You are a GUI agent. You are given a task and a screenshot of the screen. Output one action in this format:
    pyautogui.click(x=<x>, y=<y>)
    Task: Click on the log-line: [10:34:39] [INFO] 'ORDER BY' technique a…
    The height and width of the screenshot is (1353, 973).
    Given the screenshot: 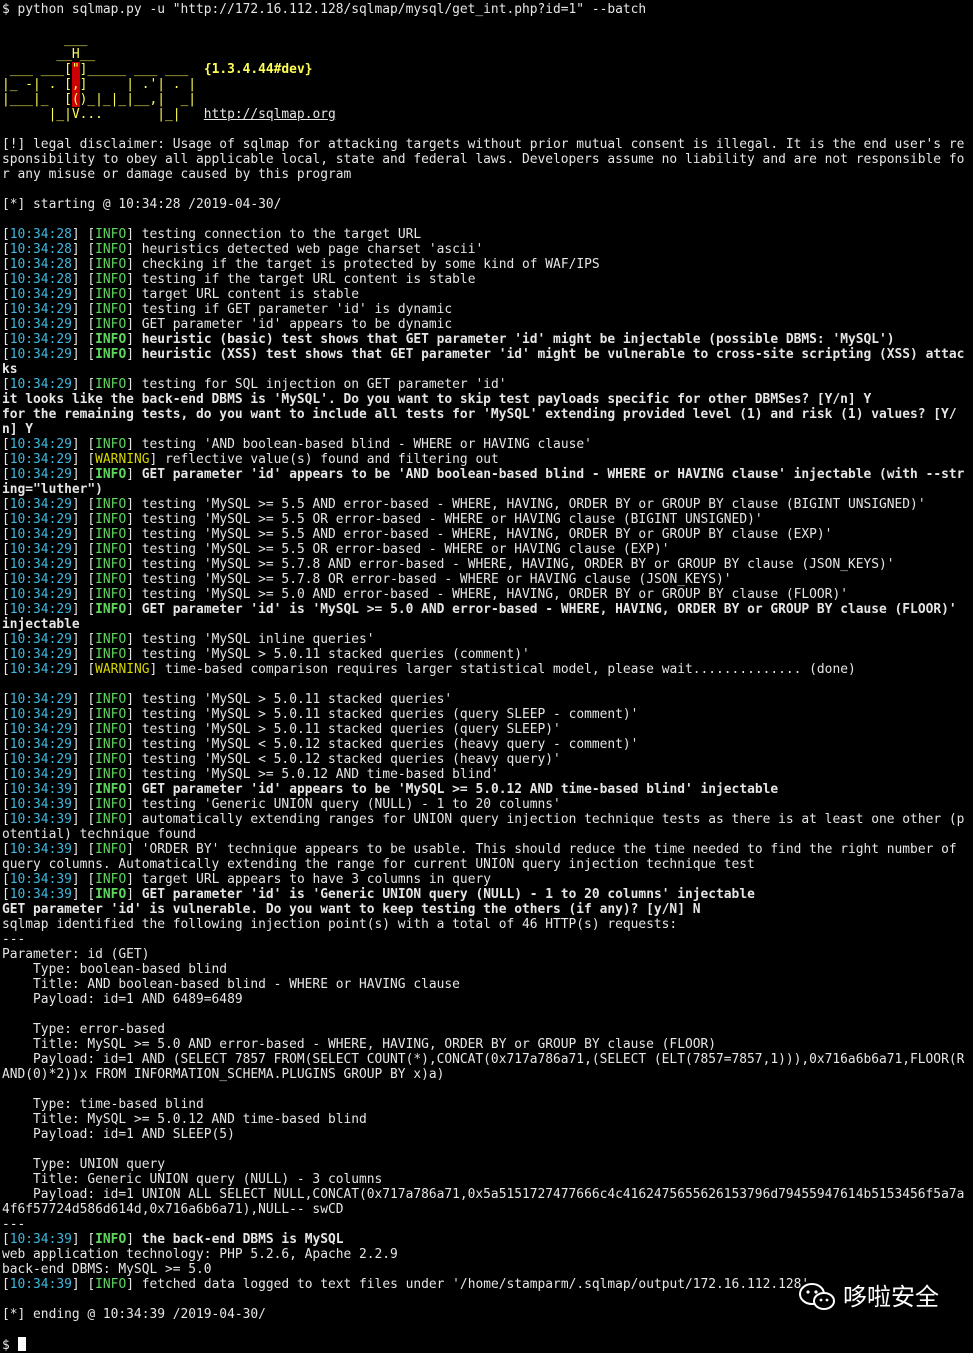 What is the action you would take?
    pyautogui.click(x=483, y=857)
    